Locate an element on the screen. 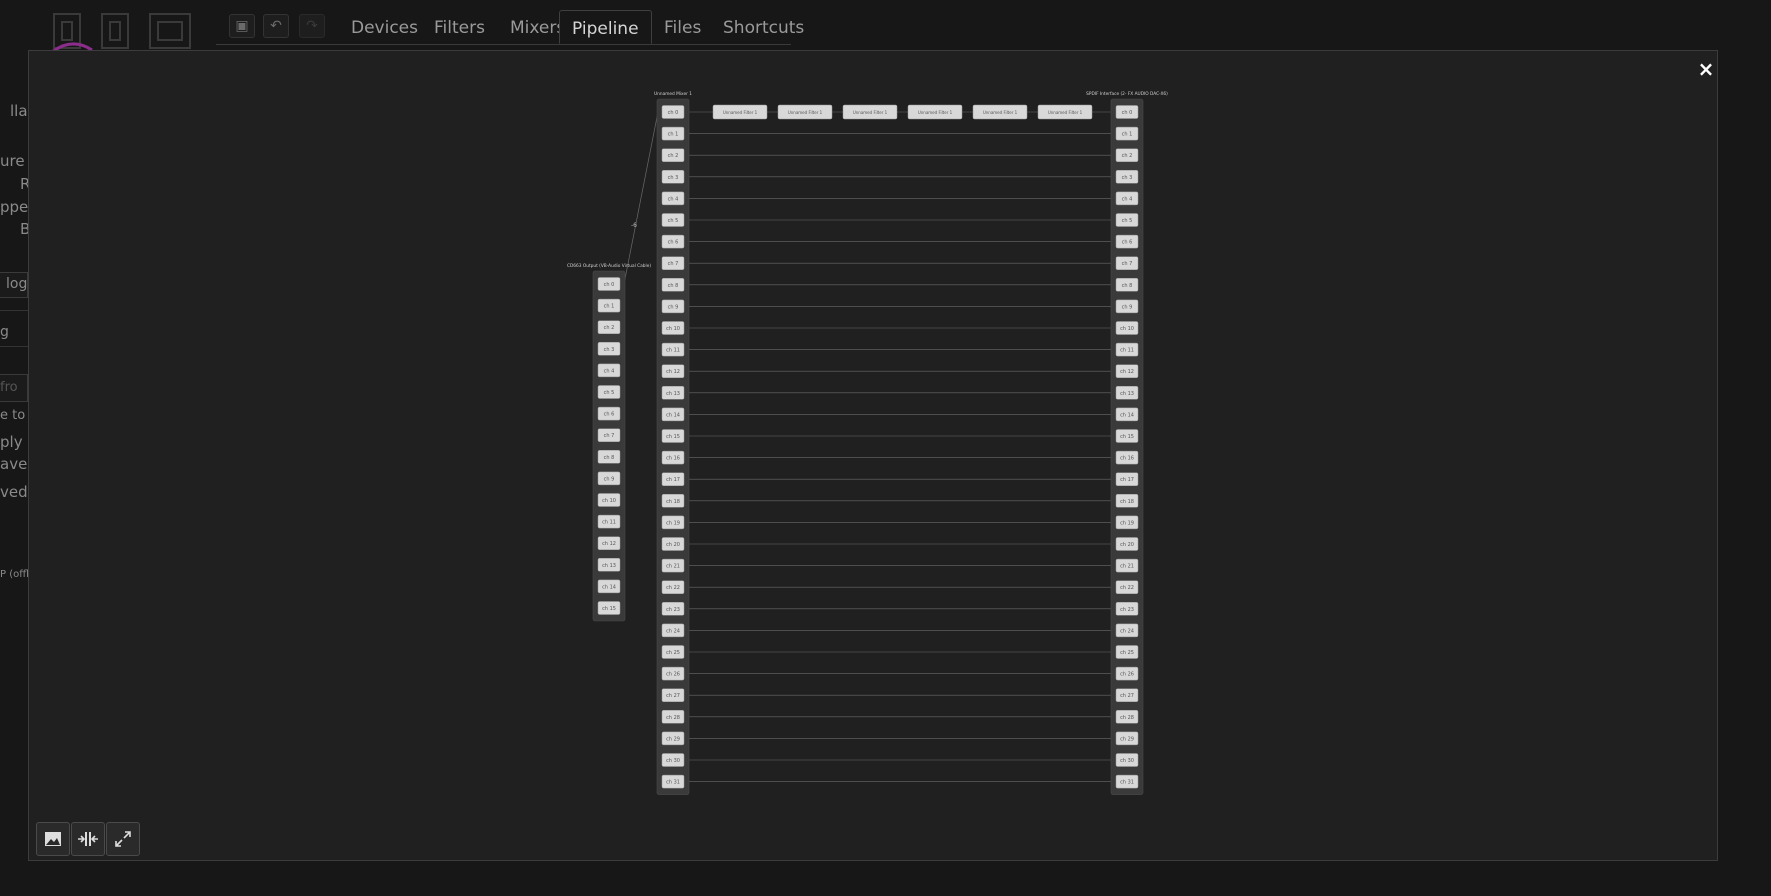 The height and width of the screenshot is (896, 1771). playback-channel-label: ch 3 is located at coordinates (1127, 178).